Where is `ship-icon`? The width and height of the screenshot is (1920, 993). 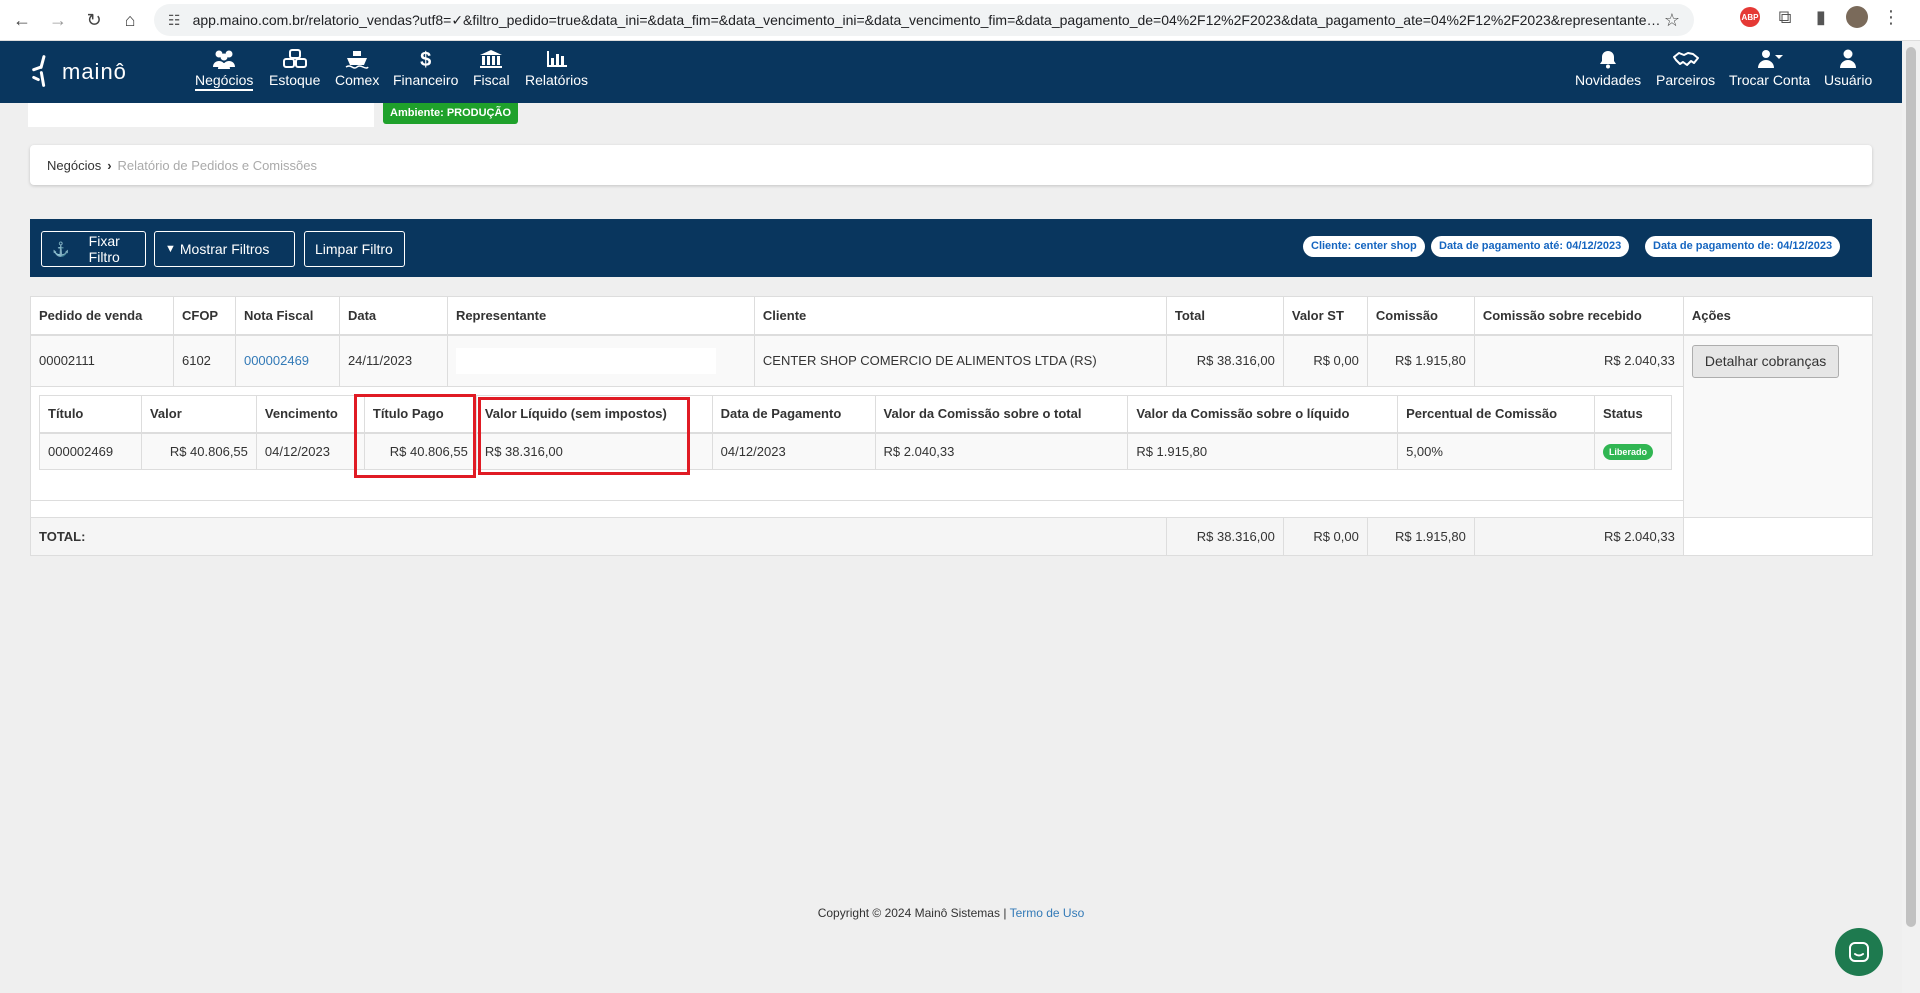
ship-icon is located at coordinates (357, 60).